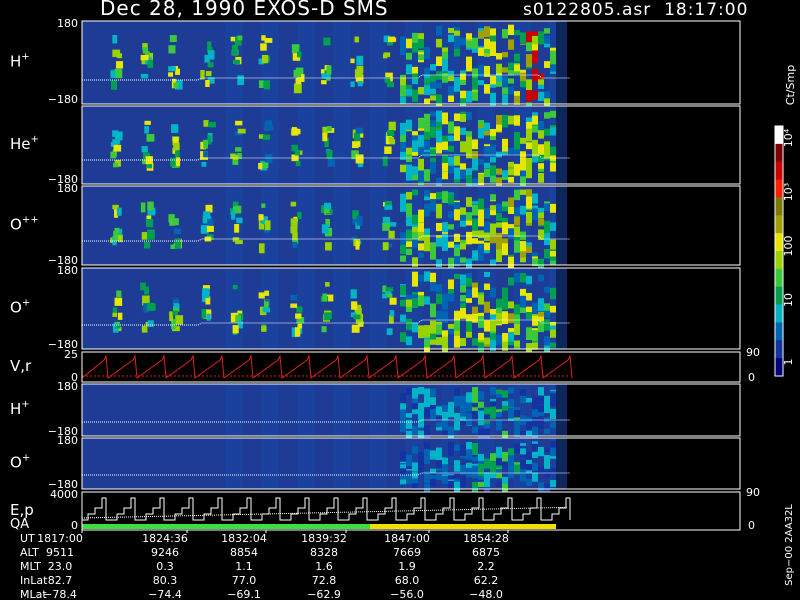 The image size is (800, 600). I want to click on ephemeris-row-label: MLT, so click(30, 566).